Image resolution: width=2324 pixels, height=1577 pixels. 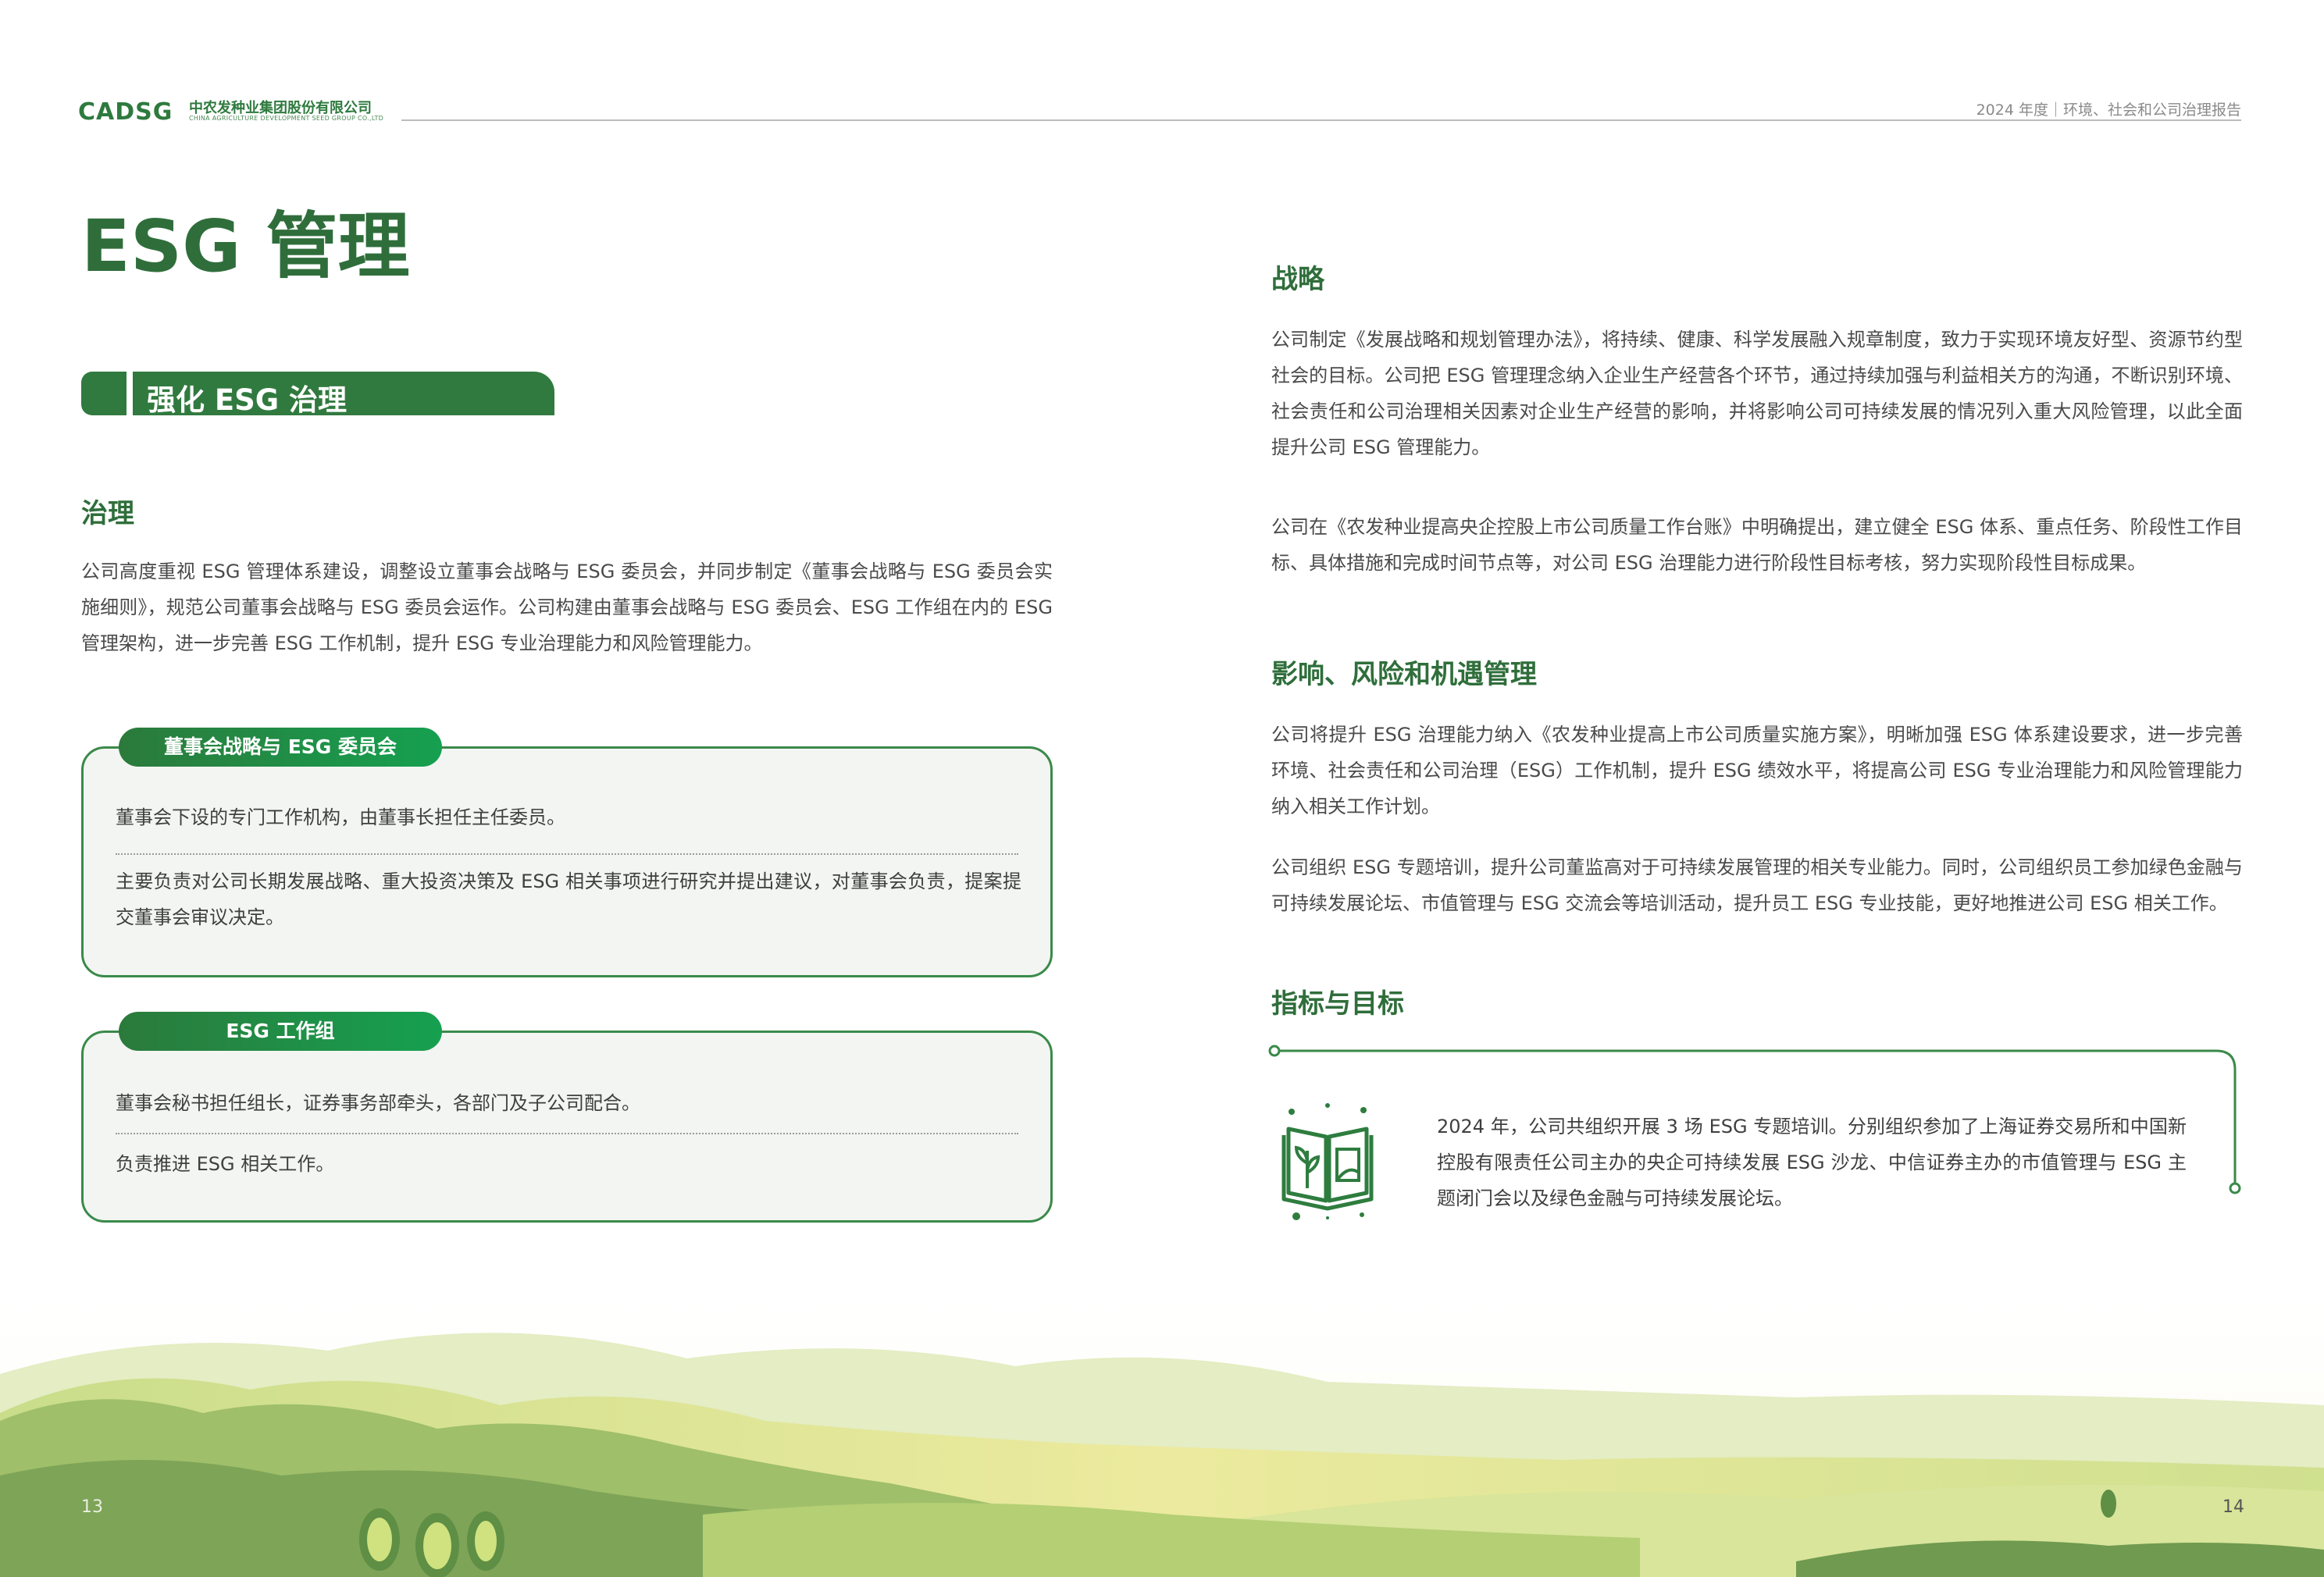 What do you see at coordinates (2108, 110) in the screenshot?
I see `report-title: 2024 年度｜环境、社会和公司治理报告` at bounding box center [2108, 110].